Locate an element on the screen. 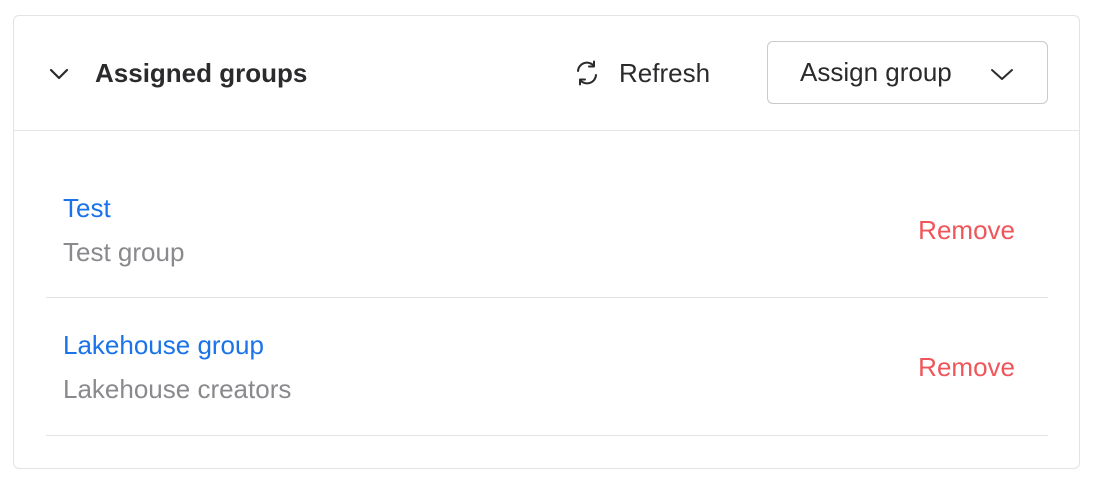  group-description: Lakehouse creators is located at coordinates (177, 389).